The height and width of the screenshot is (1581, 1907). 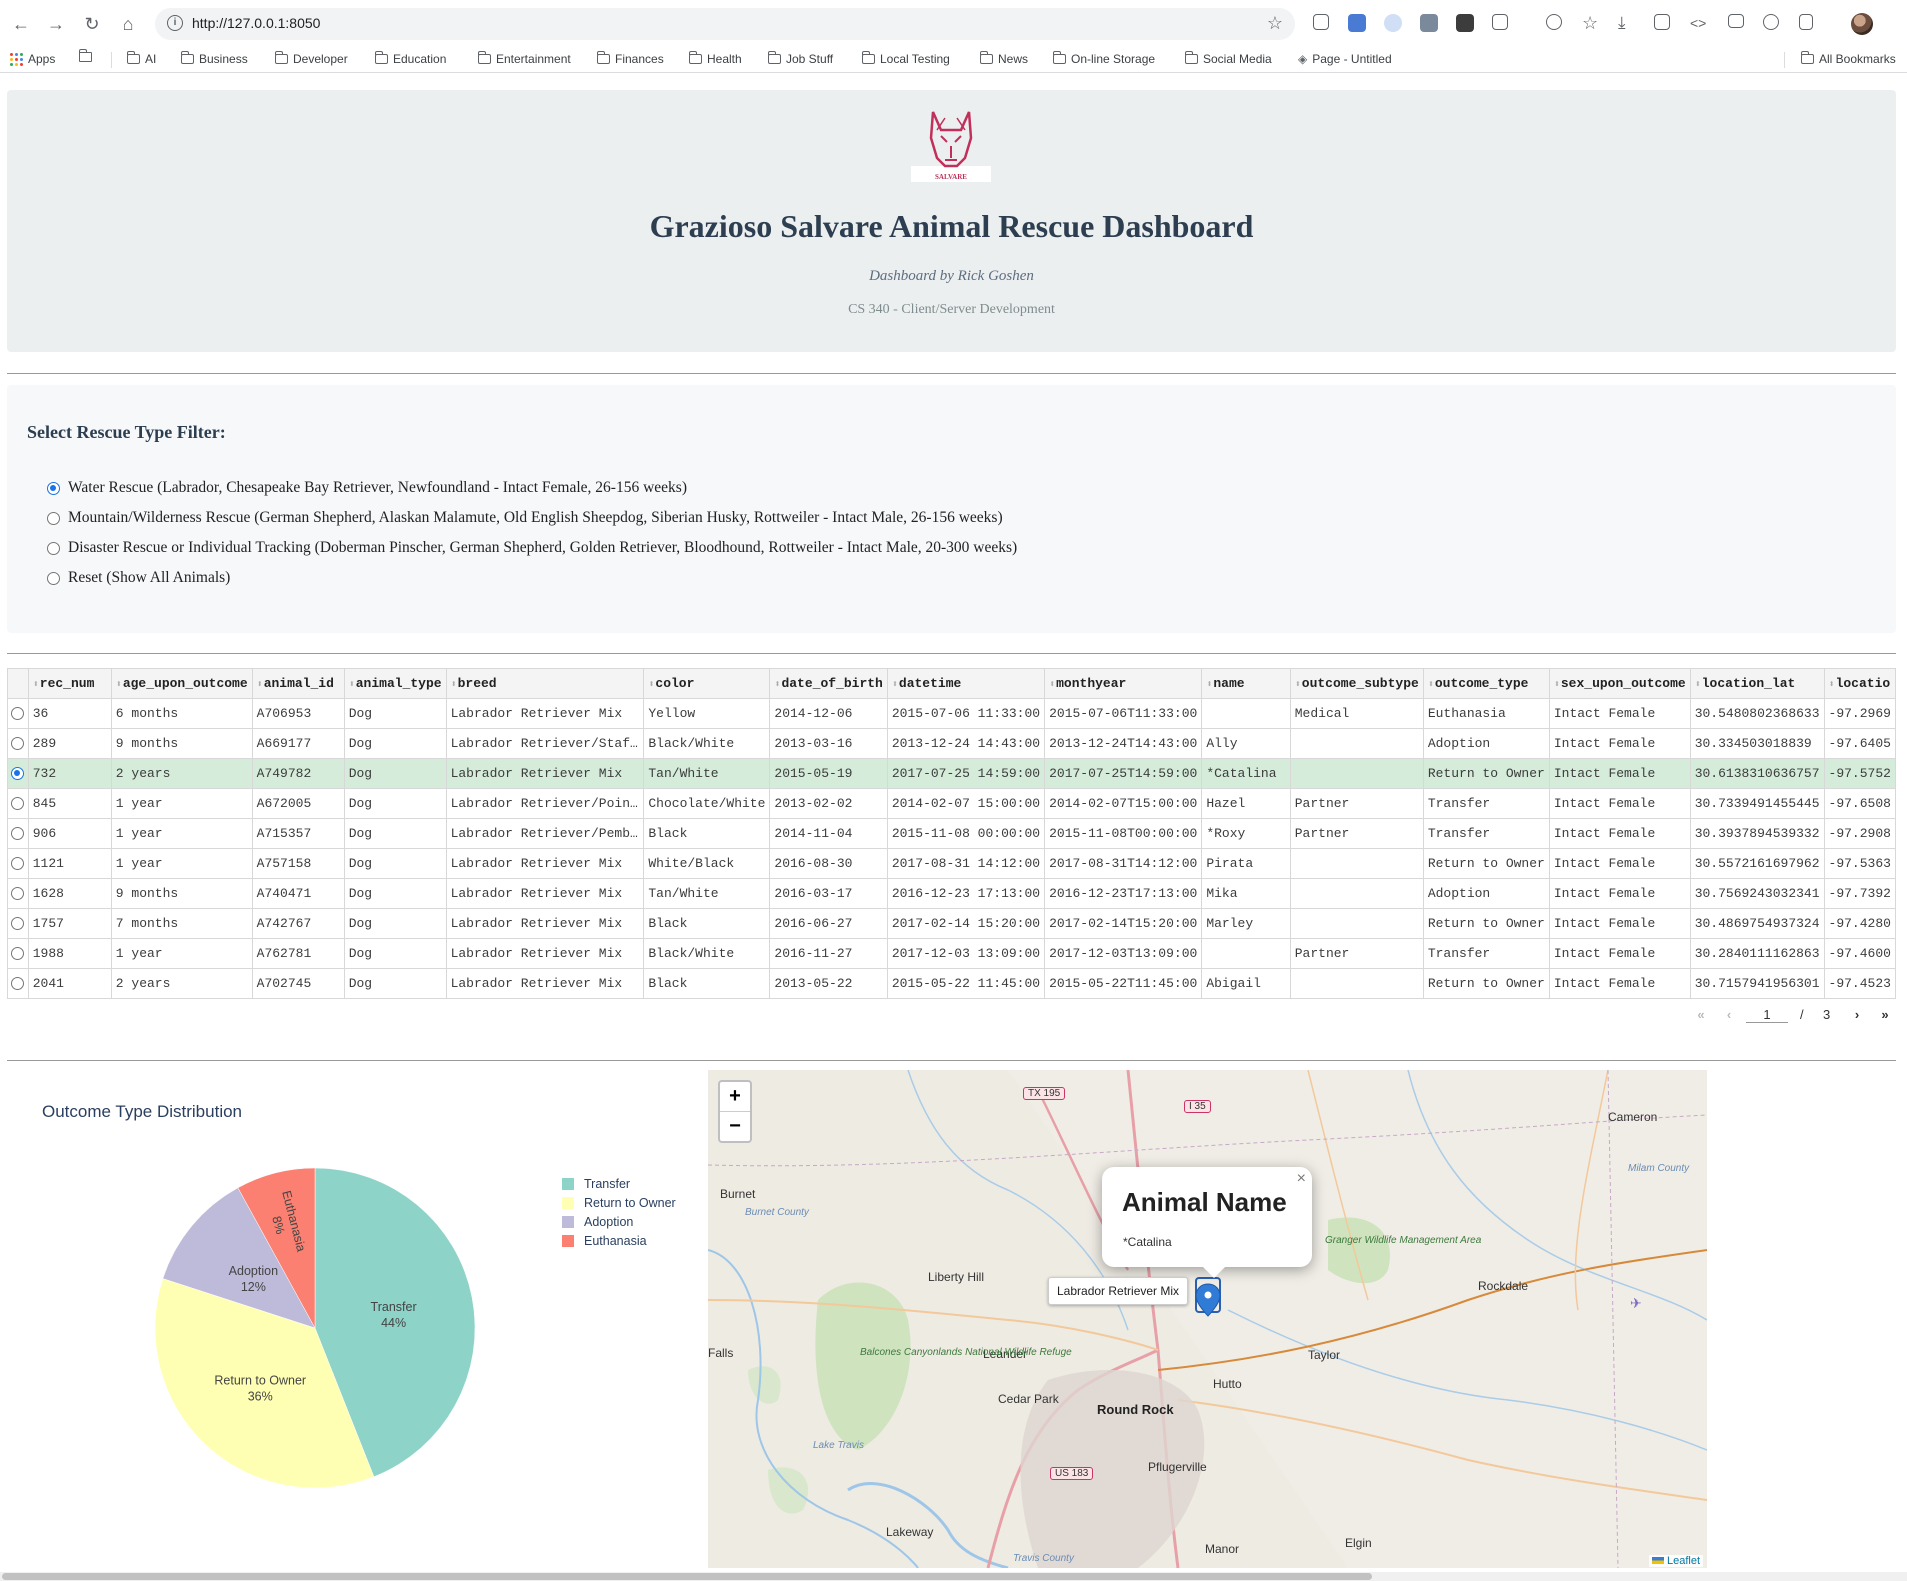 What do you see at coordinates (395, 683) in the screenshot?
I see `column-header: ⬍animal_type` at bounding box center [395, 683].